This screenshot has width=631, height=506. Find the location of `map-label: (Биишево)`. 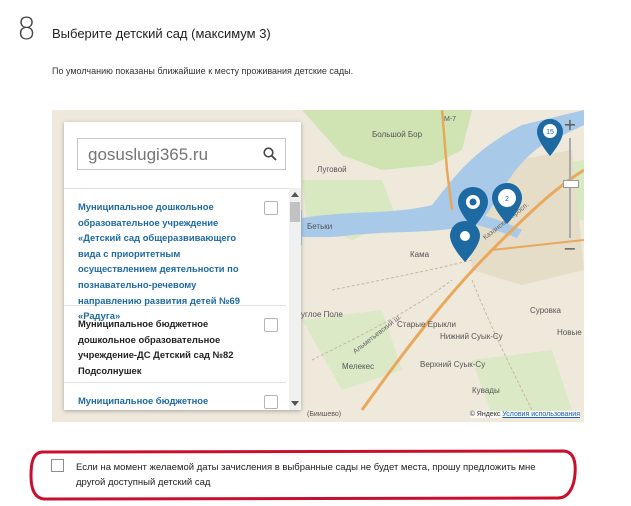

map-label: (Биишево) is located at coordinates (324, 414).